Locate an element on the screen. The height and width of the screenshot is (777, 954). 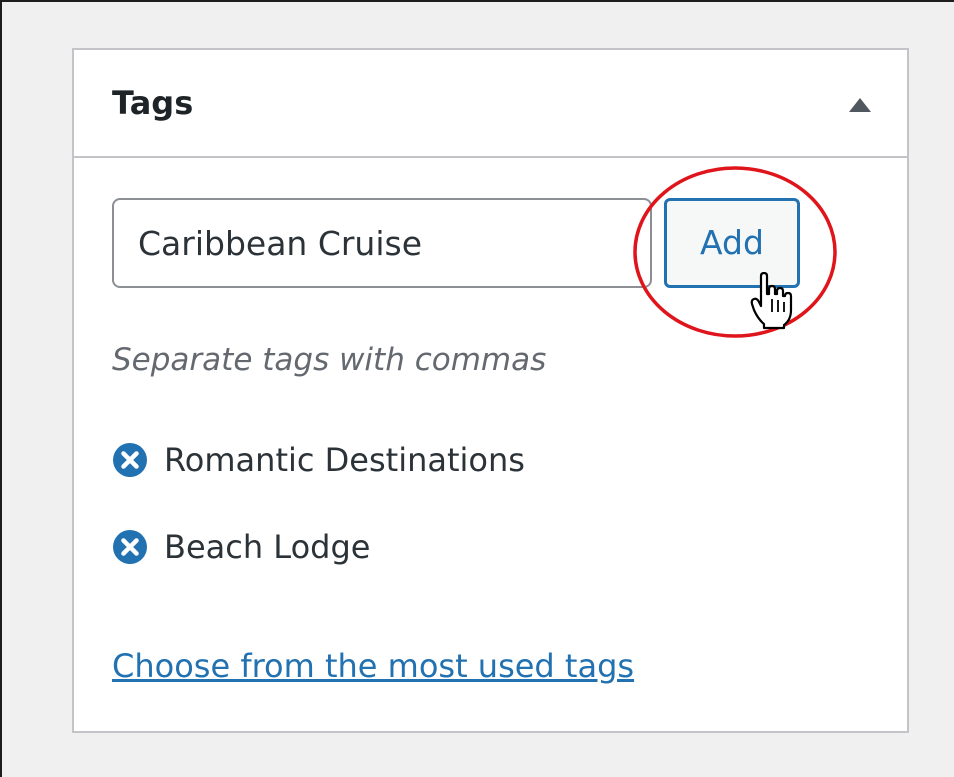
triangle-up-icon is located at coordinates (860, 105).